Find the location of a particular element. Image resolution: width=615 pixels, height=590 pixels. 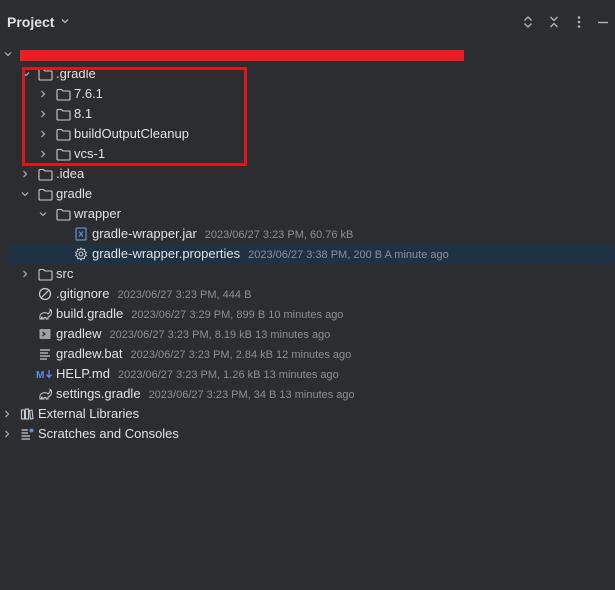

tree-label: gradlew.bat is located at coordinates (89, 353).